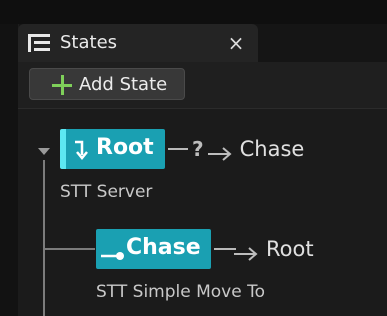  I want to click on state-node-chase: Chase, so click(153, 249).